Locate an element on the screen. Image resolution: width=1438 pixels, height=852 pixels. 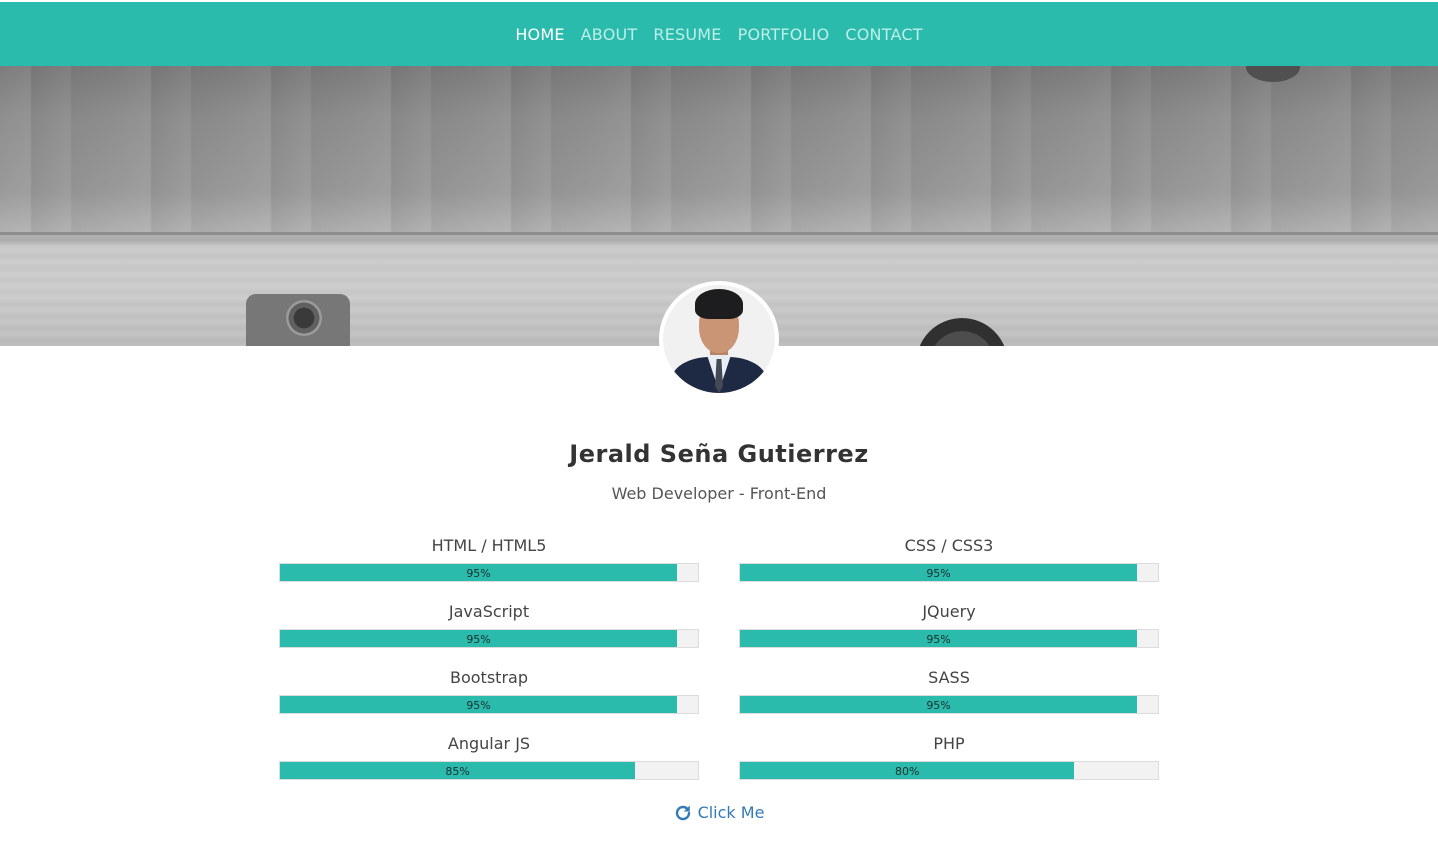
nav-item-home: HOME is located at coordinates (539, 34).